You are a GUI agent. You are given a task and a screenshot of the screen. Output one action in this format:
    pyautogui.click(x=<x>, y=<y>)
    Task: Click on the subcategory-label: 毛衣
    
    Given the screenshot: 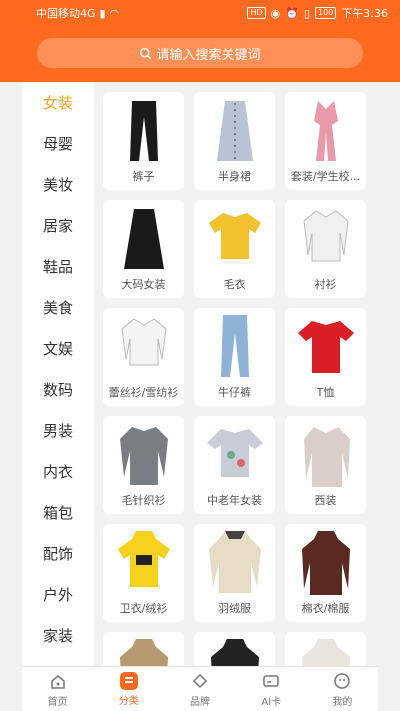 What is the action you would take?
    pyautogui.click(x=234, y=284)
    